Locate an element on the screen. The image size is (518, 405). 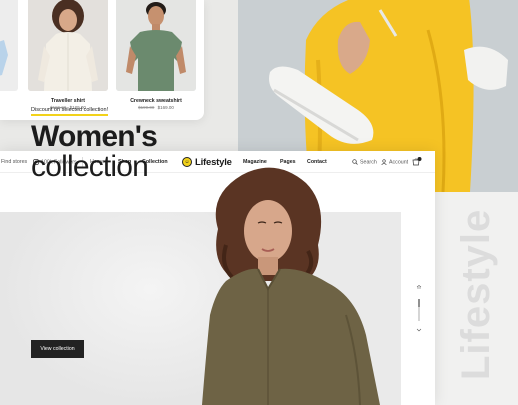
product-sale-price: $169.00 is located at coordinates (165, 107).